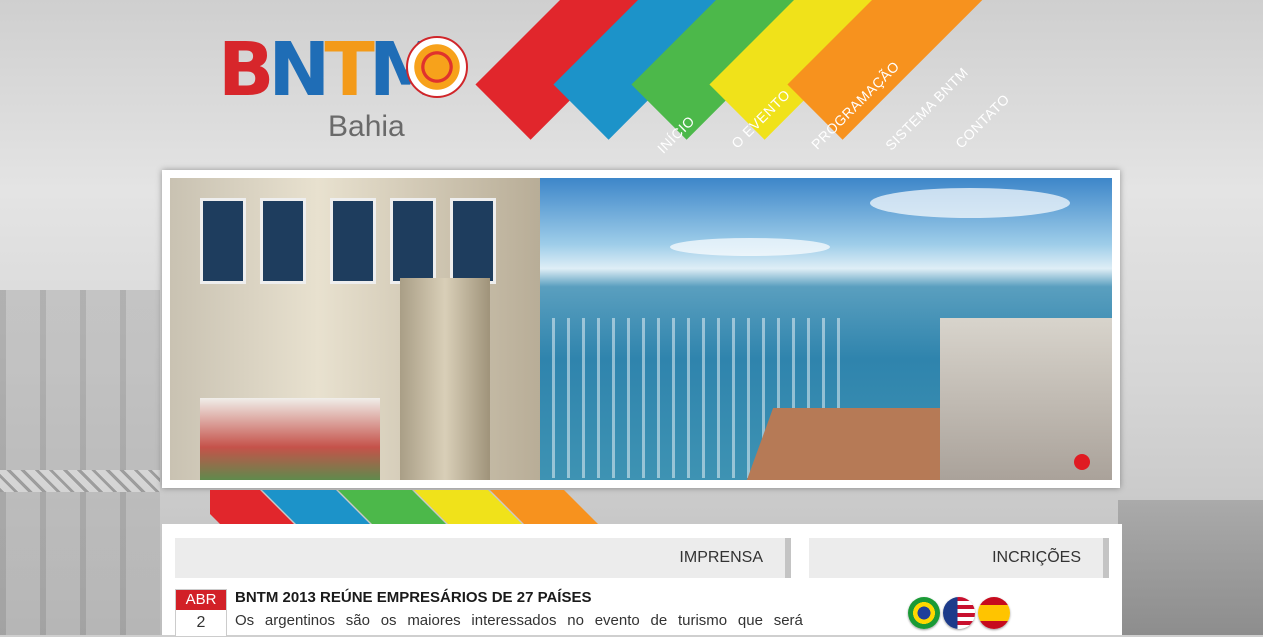 This screenshot has height=637, width=1263. Describe the element at coordinates (437, 67) in the screenshot. I see `spiral-seal-icon` at that location.